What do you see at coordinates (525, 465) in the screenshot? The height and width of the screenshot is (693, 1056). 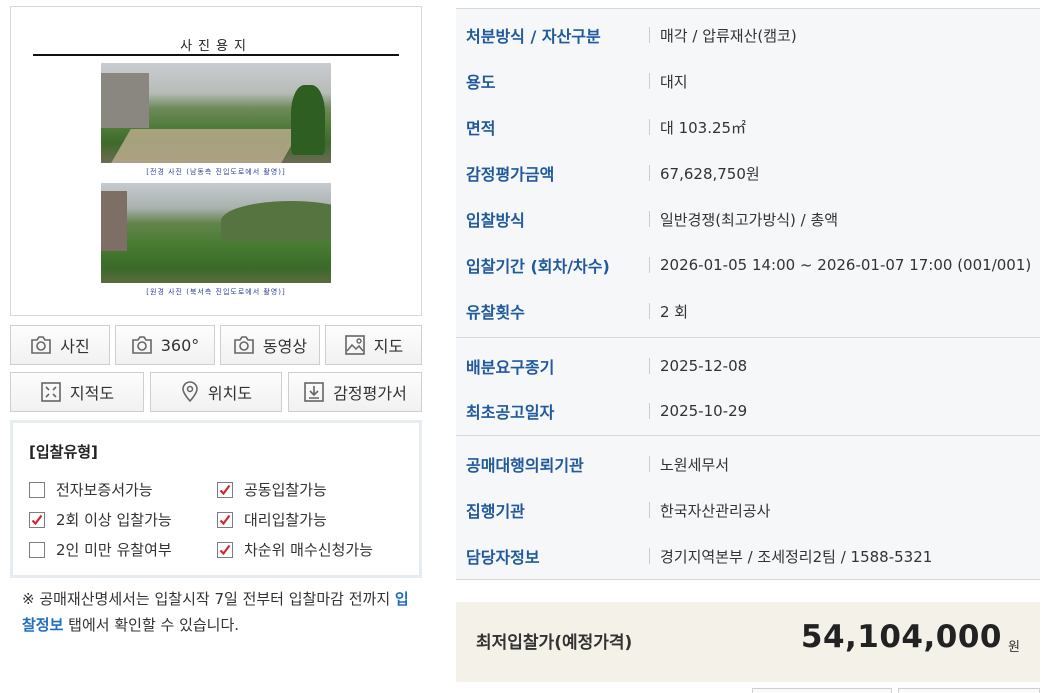 I see `info-label: 공매대행의뢰기관` at bounding box center [525, 465].